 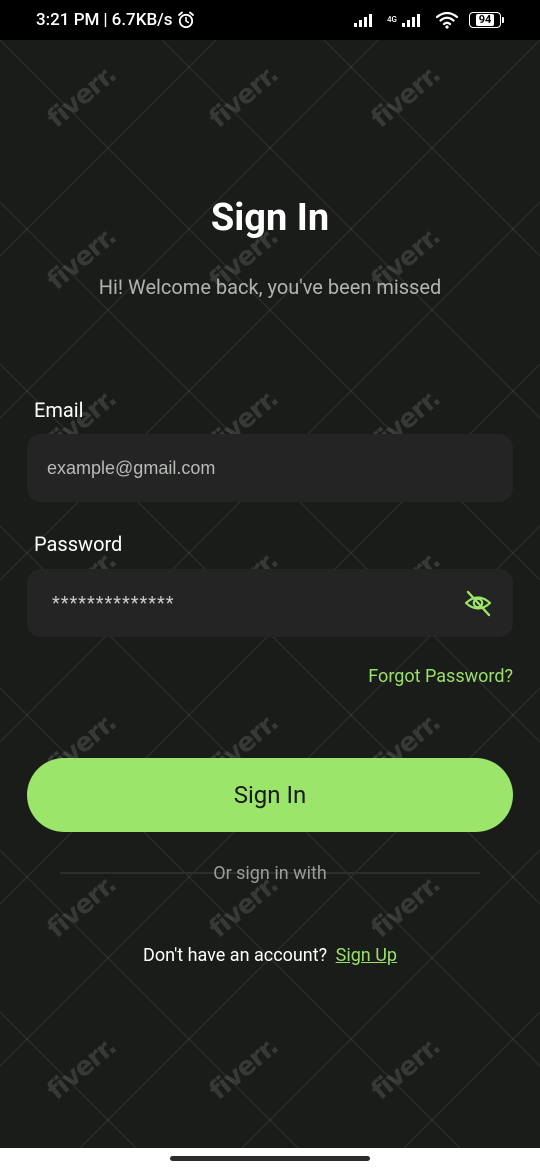 I want to click on status-bar: 3:21 PM | 6.7KB/s 4G 94, so click(x=270, y=20).